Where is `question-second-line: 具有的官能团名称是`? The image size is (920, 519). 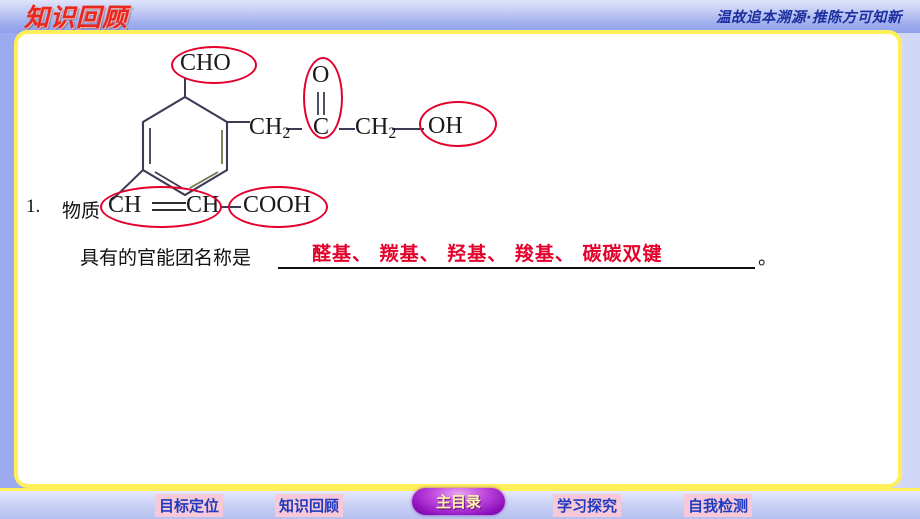 question-second-line: 具有的官能团名称是 is located at coordinates (166, 258).